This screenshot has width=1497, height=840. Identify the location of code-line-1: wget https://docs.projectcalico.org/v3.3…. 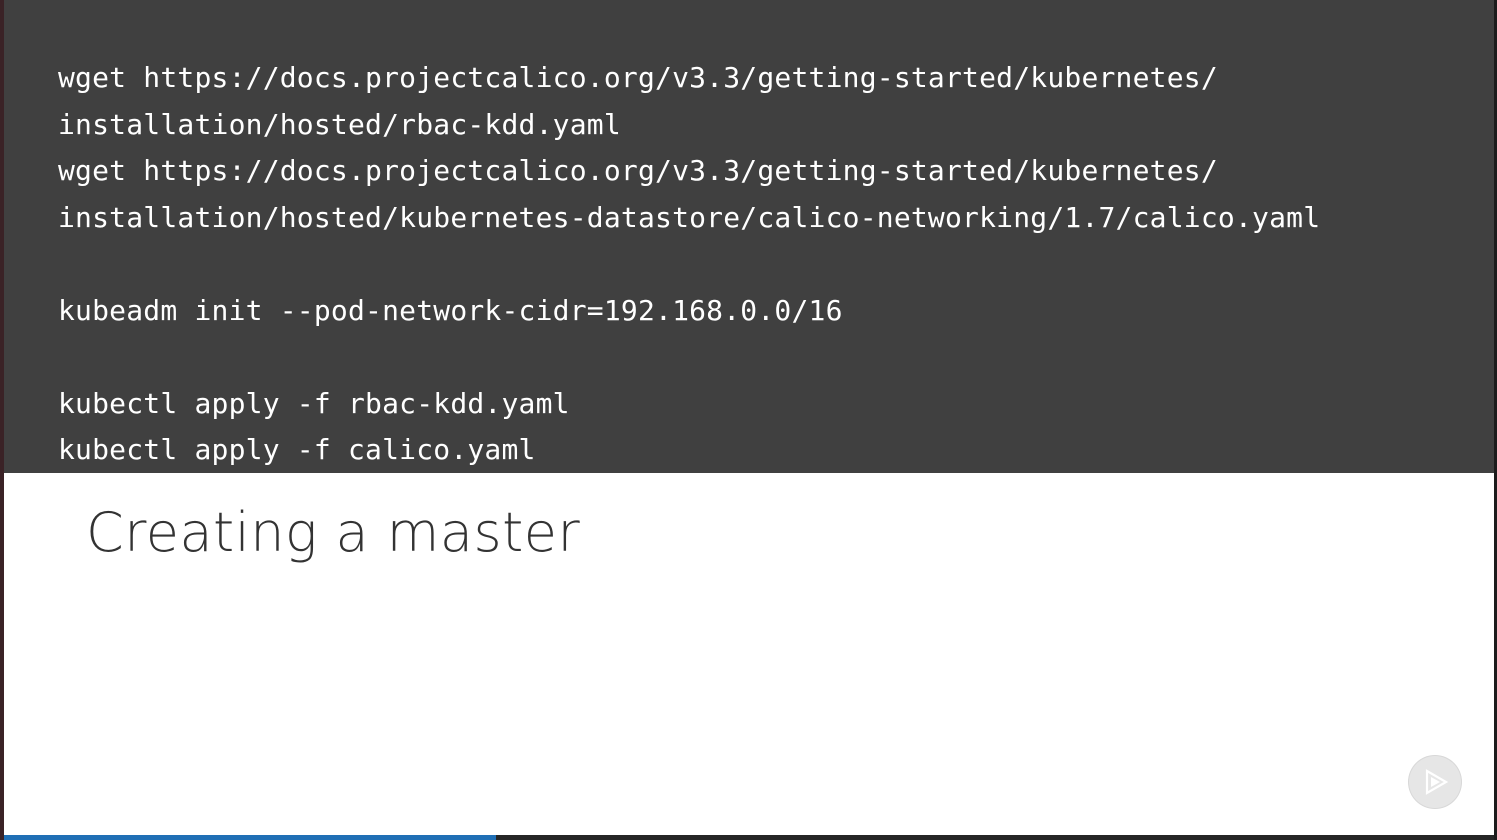
(638, 77).